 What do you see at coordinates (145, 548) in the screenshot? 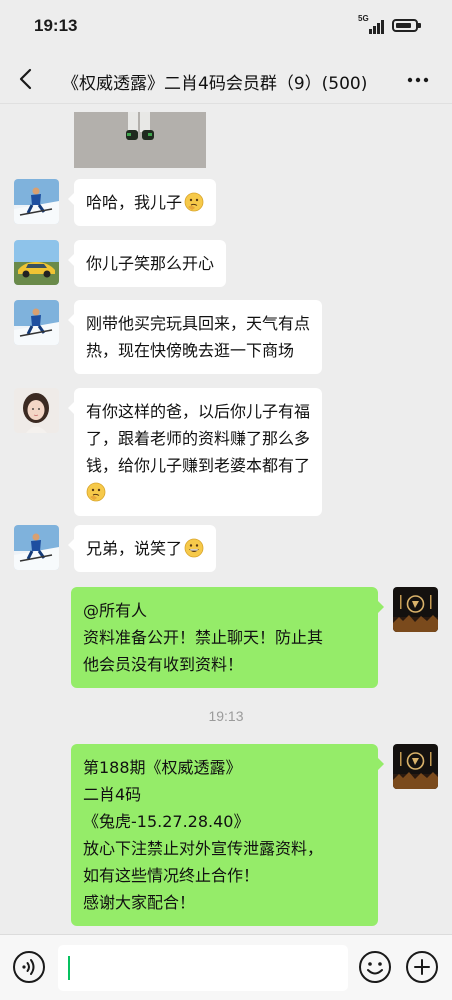
I see `message-text: 兄弟，说笑了` at bounding box center [145, 548].